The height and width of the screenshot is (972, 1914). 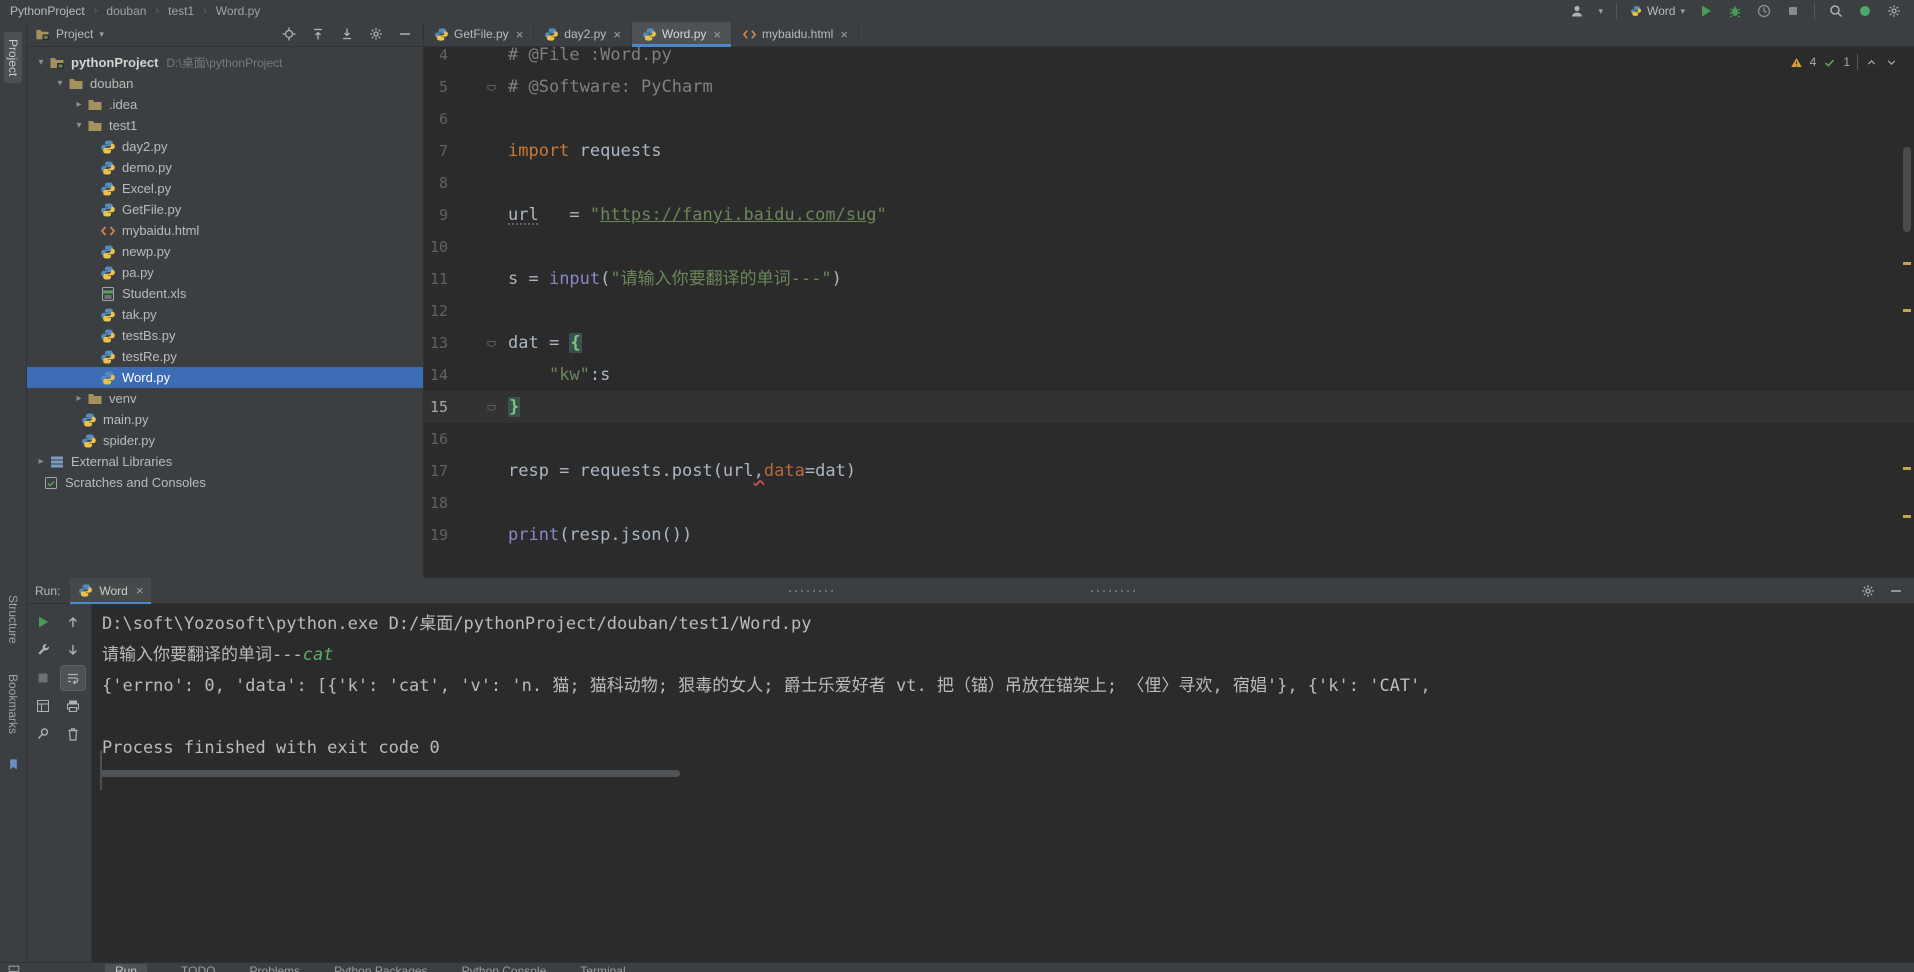 I want to click on statusbar-todo: TODO, so click(x=198, y=968).